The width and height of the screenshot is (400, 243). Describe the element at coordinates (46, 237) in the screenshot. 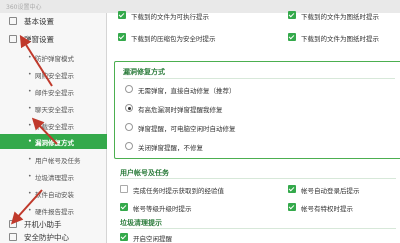

I see `sidebar-group-label: 安全防护中心` at that location.